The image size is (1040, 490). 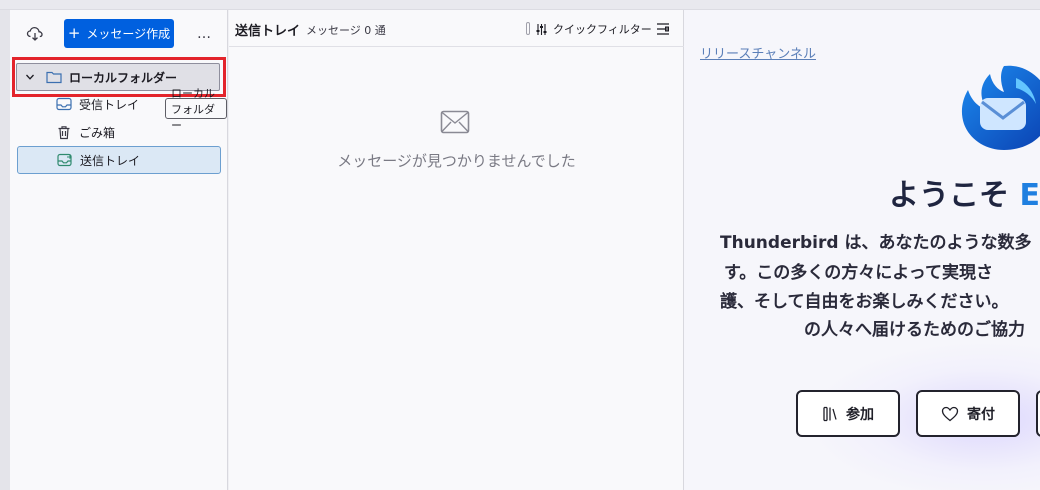 What do you see at coordinates (109, 104) in the screenshot?
I see `folder-label: 受信トレイ` at bounding box center [109, 104].